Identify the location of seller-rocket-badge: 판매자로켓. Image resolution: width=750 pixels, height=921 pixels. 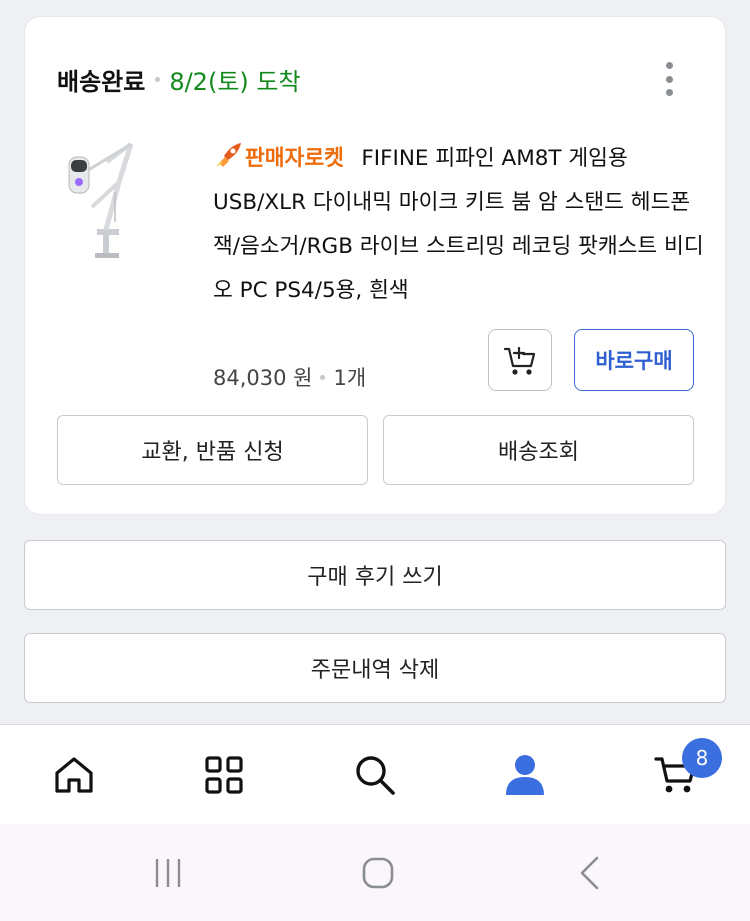
(282, 157).